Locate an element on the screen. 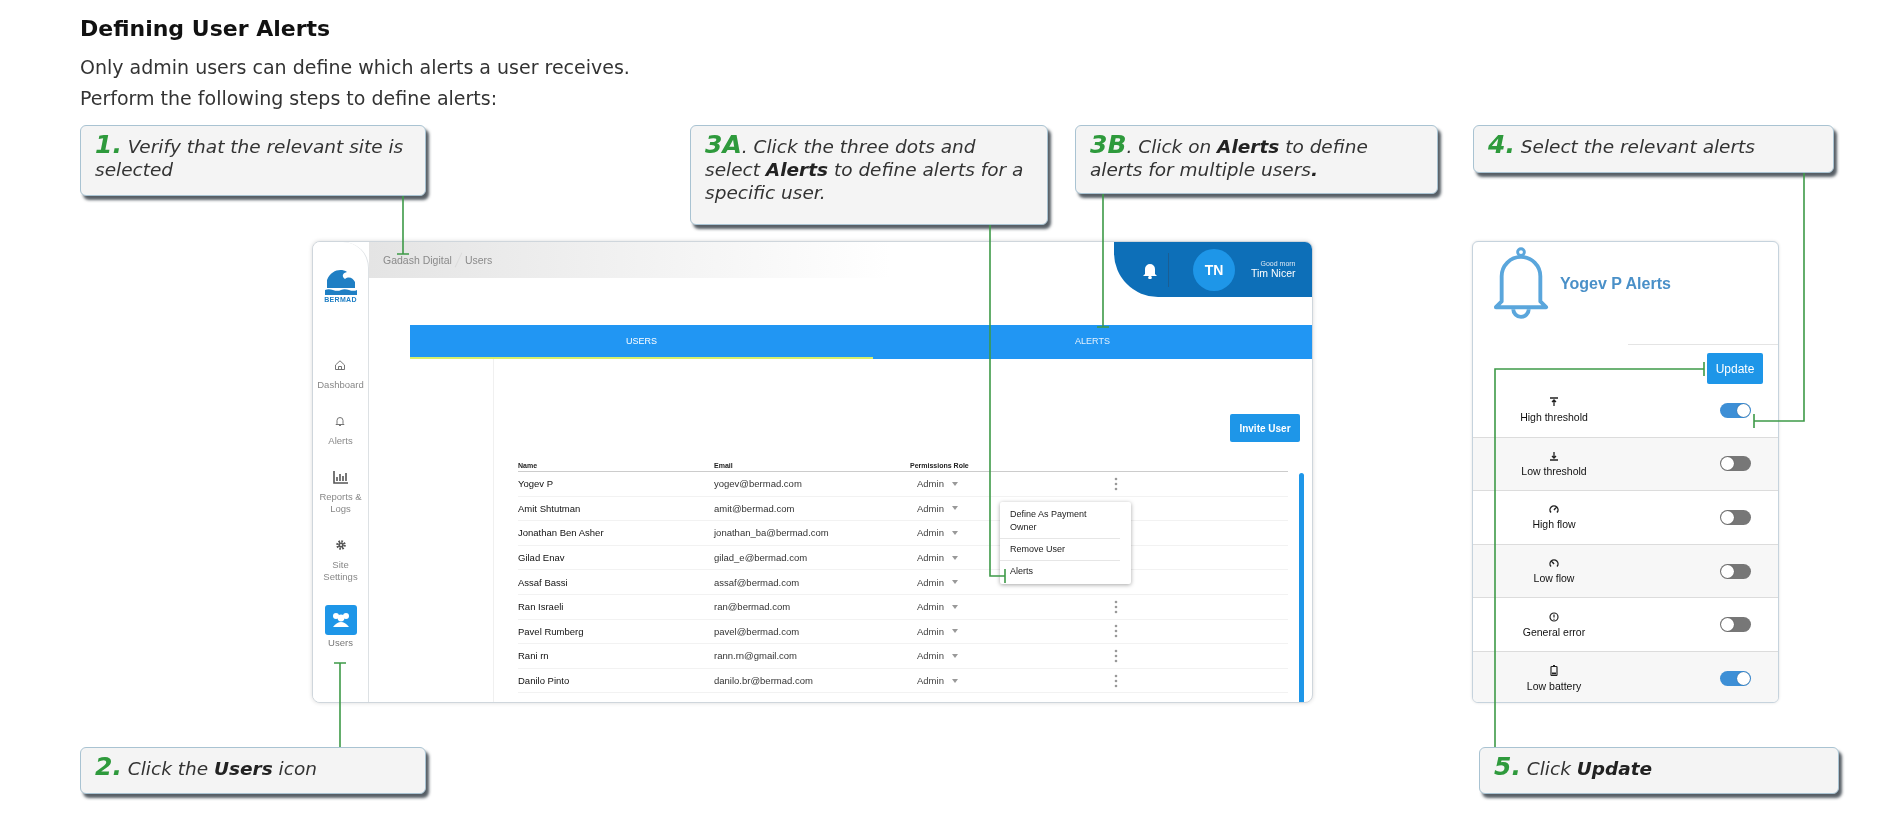  table-cell-text: rann.rn@gmail.com is located at coordinates (756, 656).